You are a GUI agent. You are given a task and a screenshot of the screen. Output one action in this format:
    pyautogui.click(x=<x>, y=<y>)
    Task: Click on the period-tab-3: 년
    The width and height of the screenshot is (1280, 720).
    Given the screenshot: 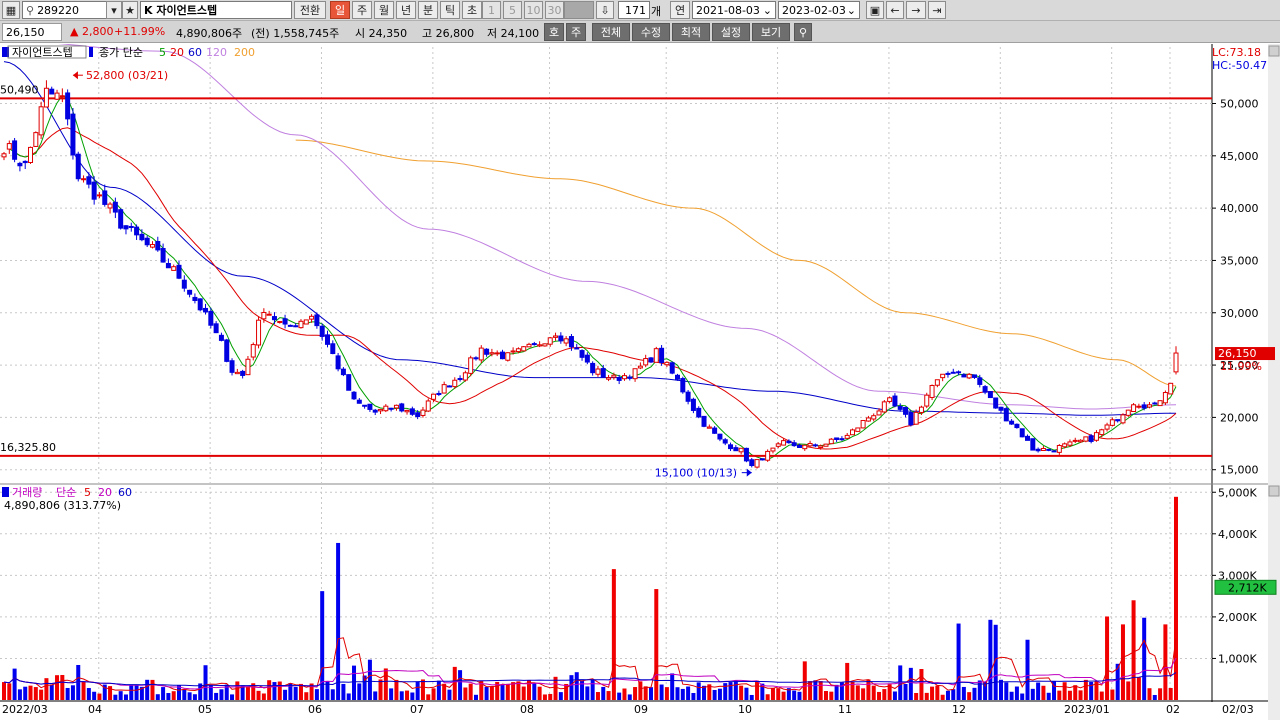 What is the action you would take?
    pyautogui.click(x=406, y=10)
    